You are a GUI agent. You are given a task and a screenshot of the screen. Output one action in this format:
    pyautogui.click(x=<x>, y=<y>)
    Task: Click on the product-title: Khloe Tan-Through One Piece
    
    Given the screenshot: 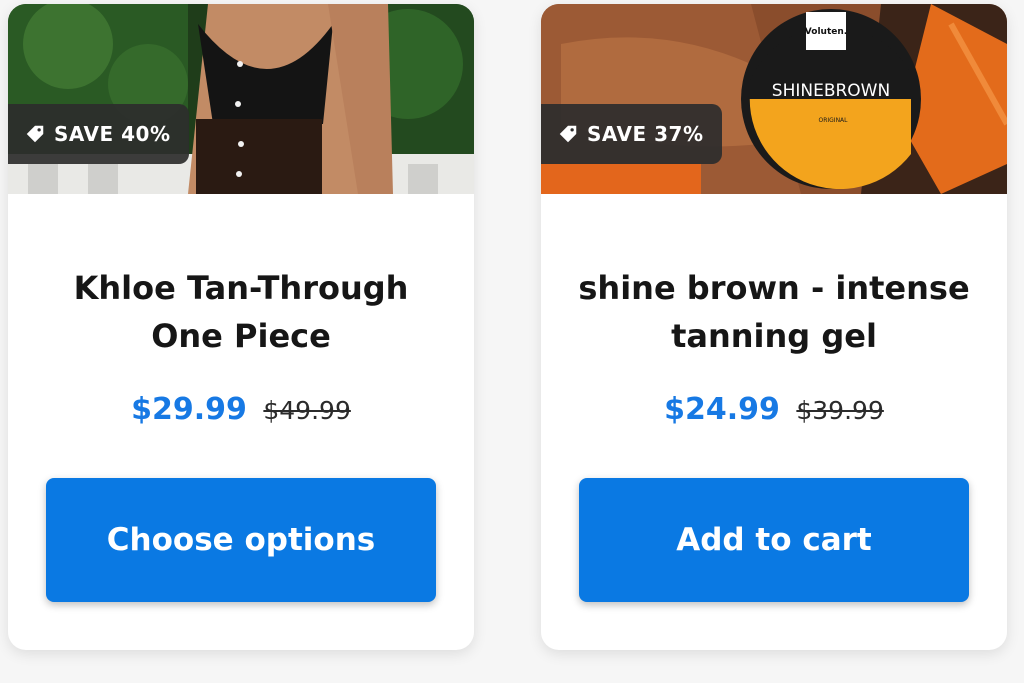 What is the action you would take?
    pyautogui.click(x=241, y=312)
    